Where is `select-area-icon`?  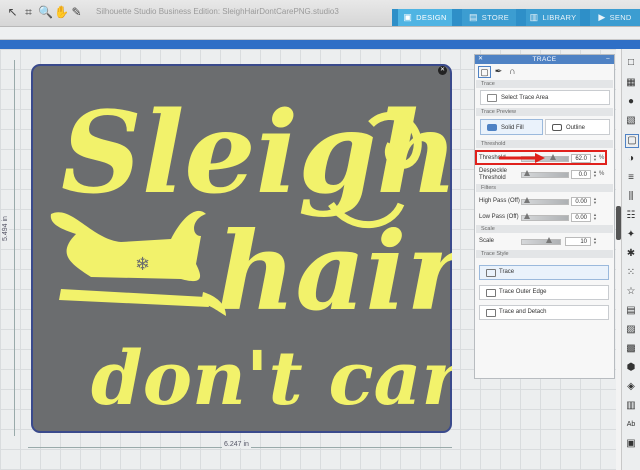 select-area-icon is located at coordinates (492, 98).